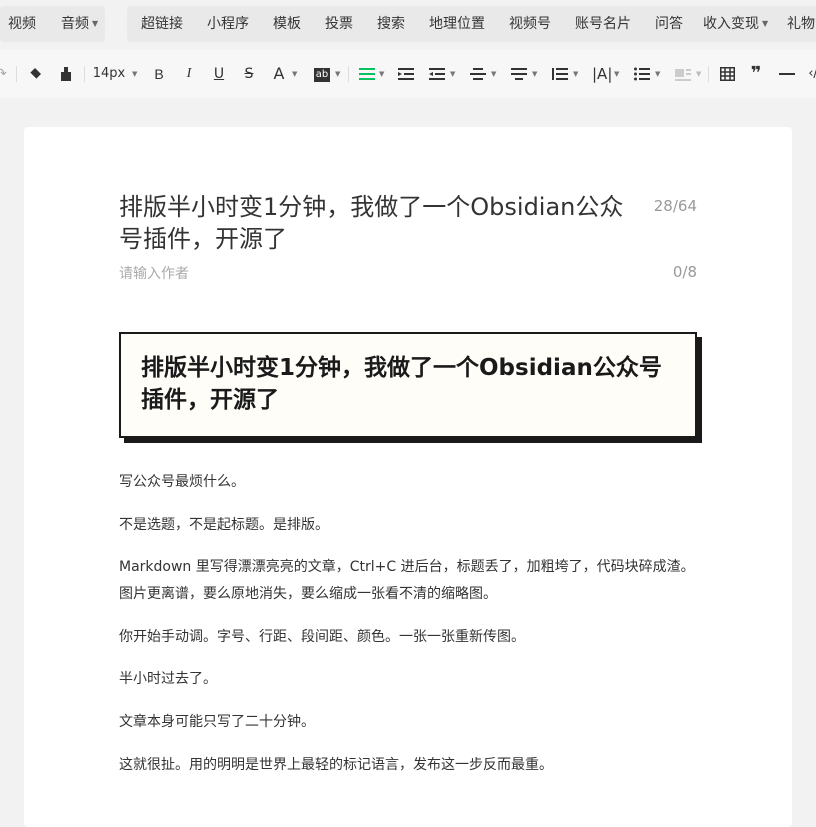 The height and width of the screenshot is (827, 816). Describe the element at coordinates (279, 74) in the screenshot. I see `font-color-button: A` at that location.